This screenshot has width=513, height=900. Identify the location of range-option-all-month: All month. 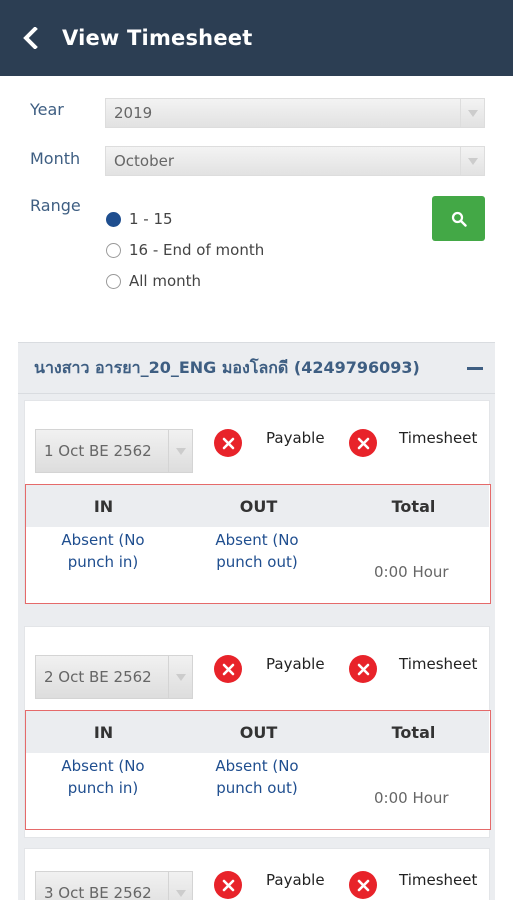
(153, 281).